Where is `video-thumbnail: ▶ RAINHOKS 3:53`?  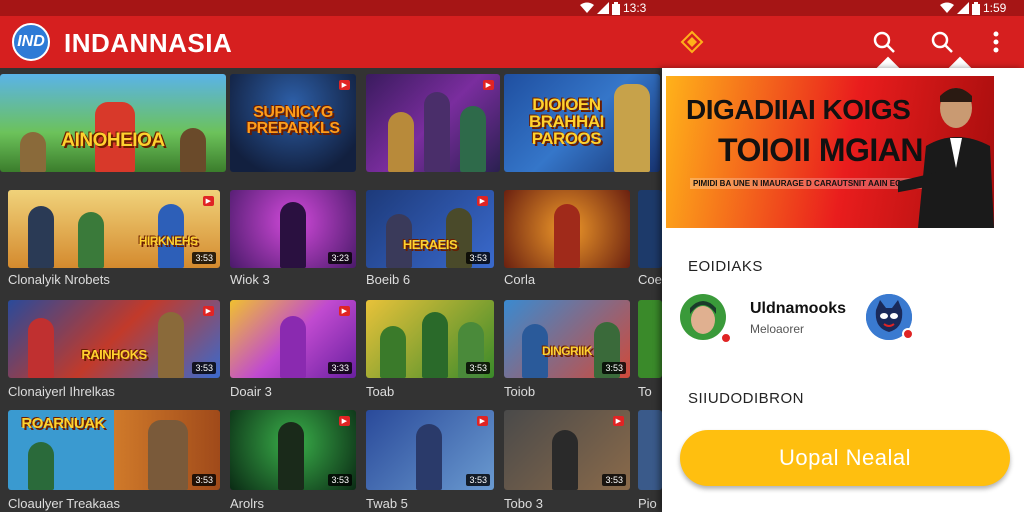
video-thumbnail: ▶ RAINHOKS 3:53 is located at coordinates (114, 339).